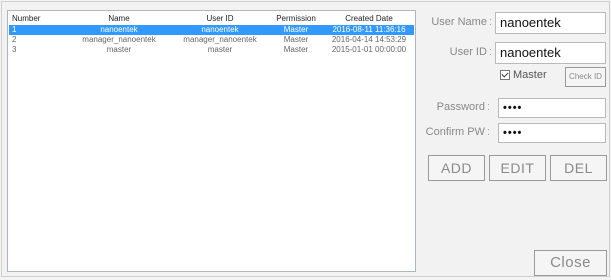  What do you see at coordinates (456, 168) in the screenshot?
I see `add-button: ADD` at bounding box center [456, 168].